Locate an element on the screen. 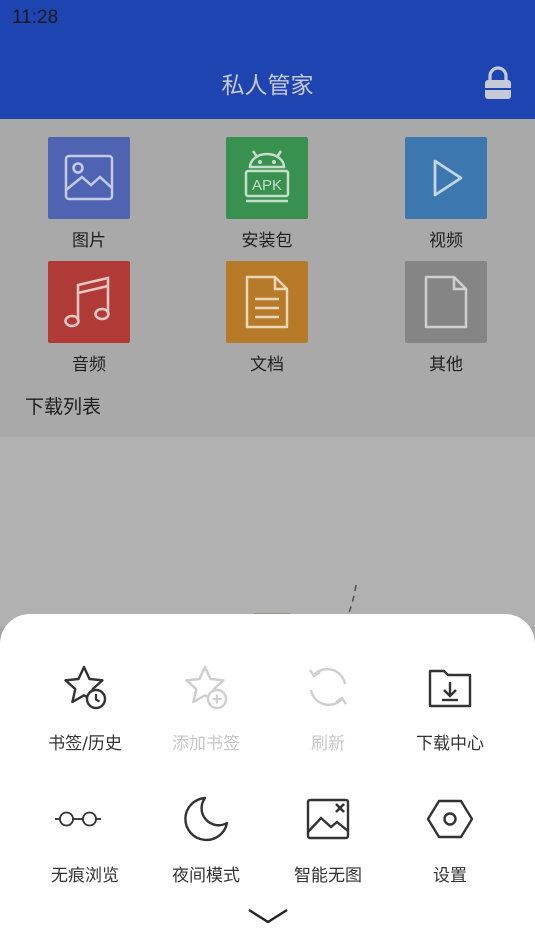 The image size is (535, 951). menu-item-label: 无痕浏览 is located at coordinates (85, 876).